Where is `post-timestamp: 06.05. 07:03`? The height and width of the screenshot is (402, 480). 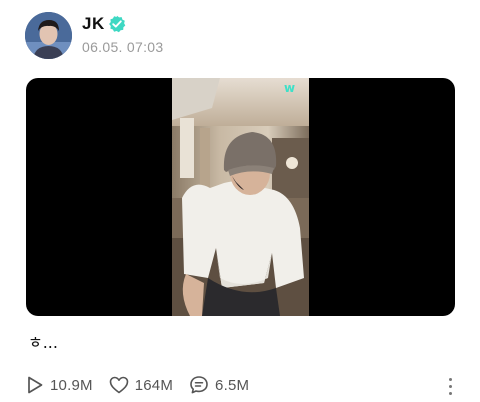
post-timestamp: 06.05. 07:03 is located at coordinates (123, 47).